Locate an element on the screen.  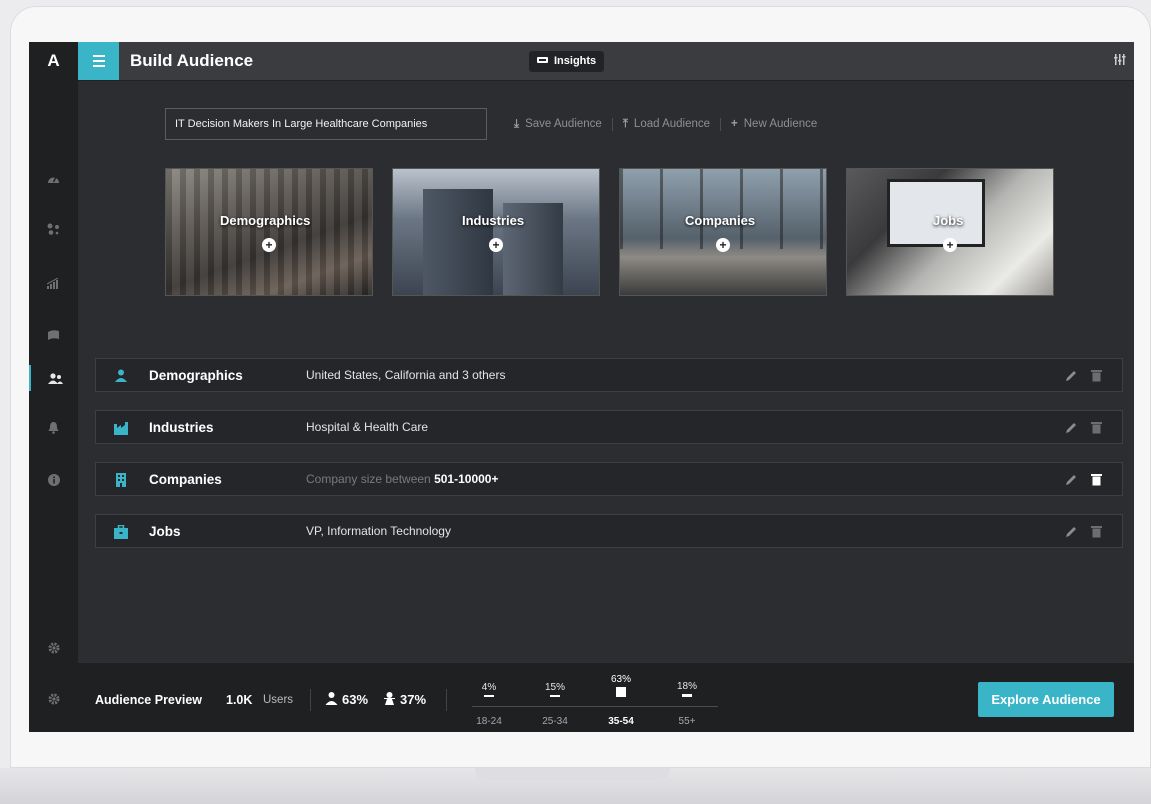
explore-audience-button: Explore Audience is located at coordinates (1046, 699).